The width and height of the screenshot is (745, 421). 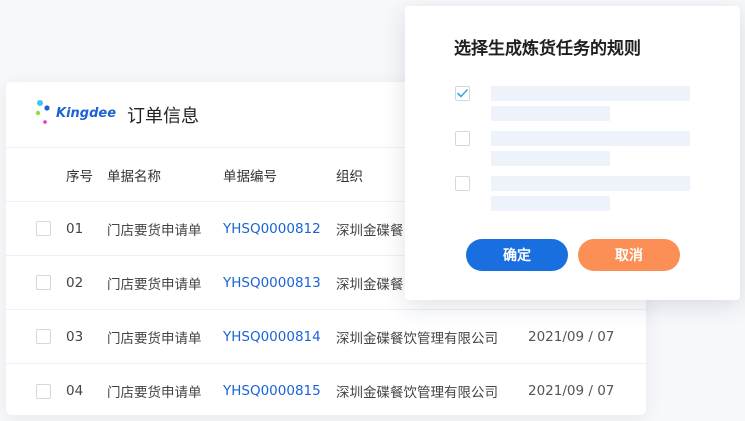 What do you see at coordinates (75, 282) in the screenshot?
I see `row-no: 02` at bounding box center [75, 282].